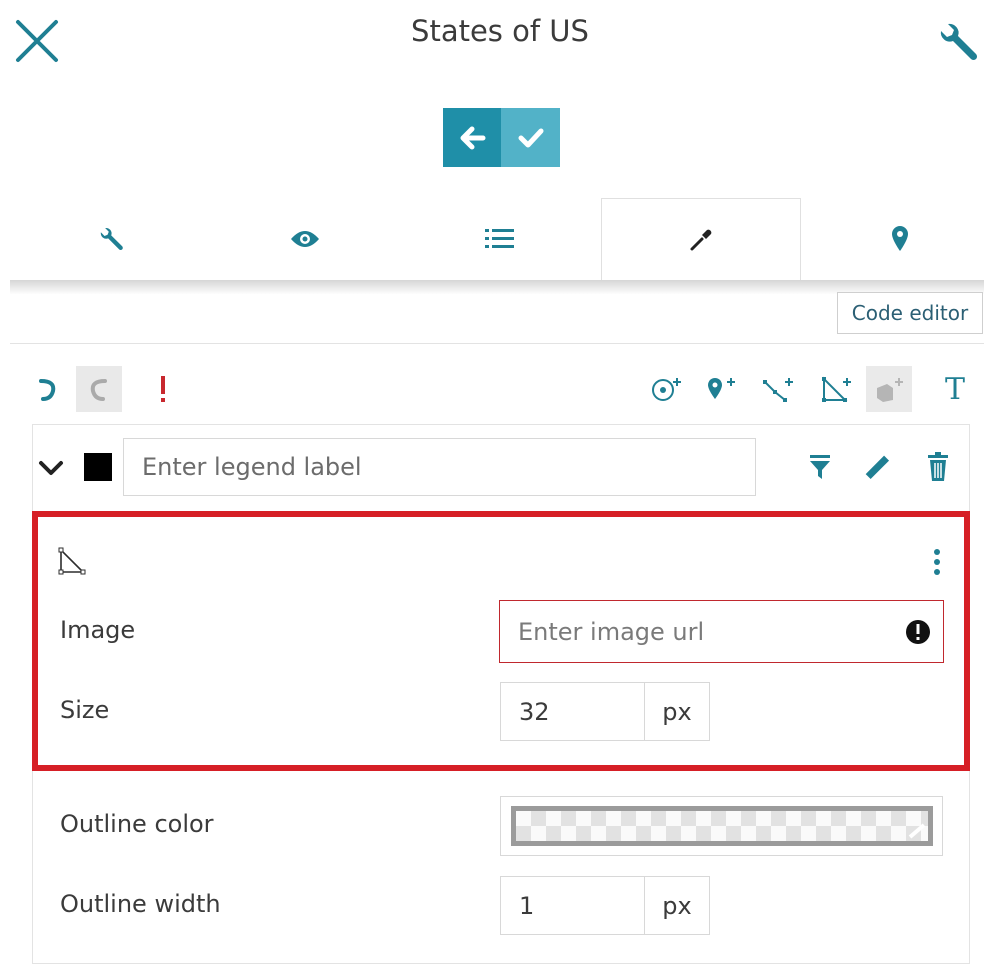 This screenshot has width=984, height=974. Describe the element at coordinates (140, 904) in the screenshot. I see `outline-width-label: Outline width` at that location.